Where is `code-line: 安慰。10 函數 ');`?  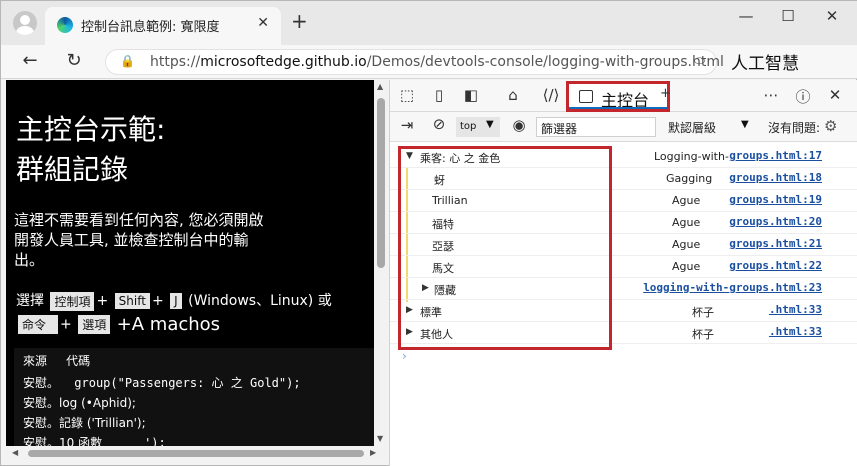 code-line: 安慰。10 函數 '); is located at coordinates (94, 441).